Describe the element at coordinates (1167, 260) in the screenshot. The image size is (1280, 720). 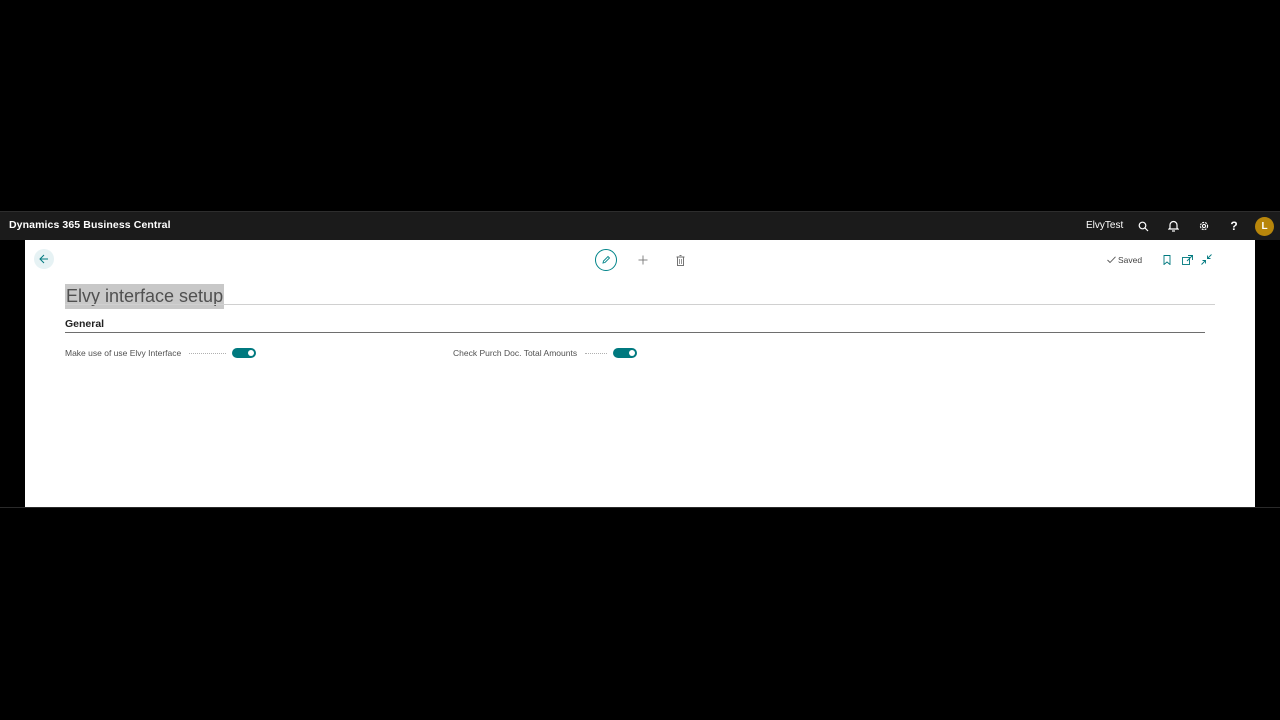
I see `bookmark-icon` at that location.